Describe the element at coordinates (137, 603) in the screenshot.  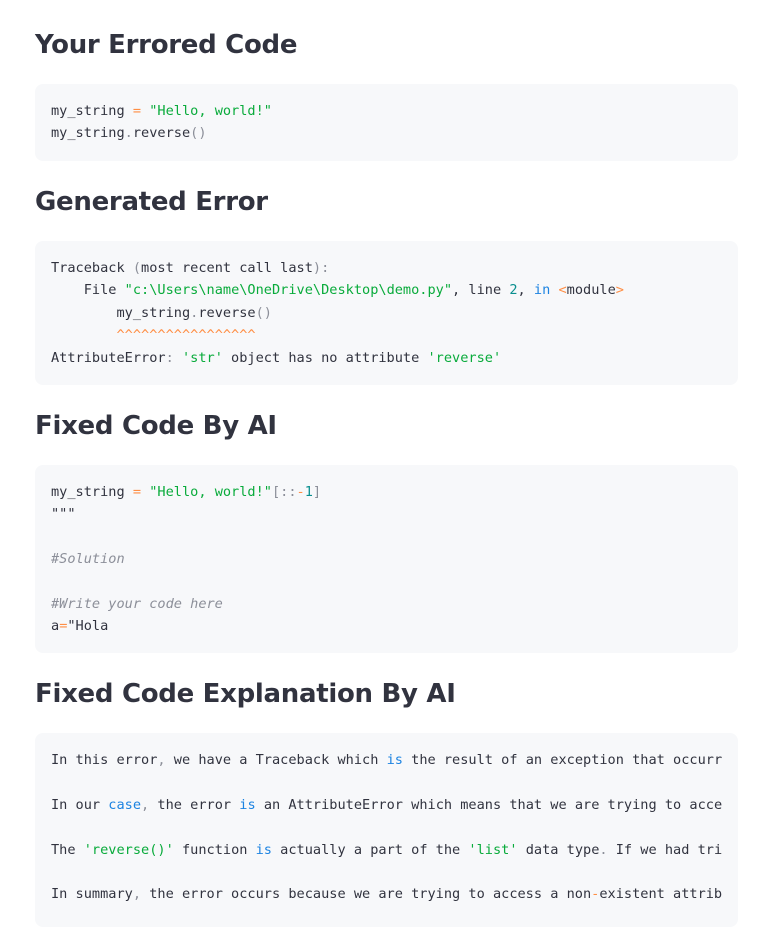
I see `code-token: #Write your code here` at that location.